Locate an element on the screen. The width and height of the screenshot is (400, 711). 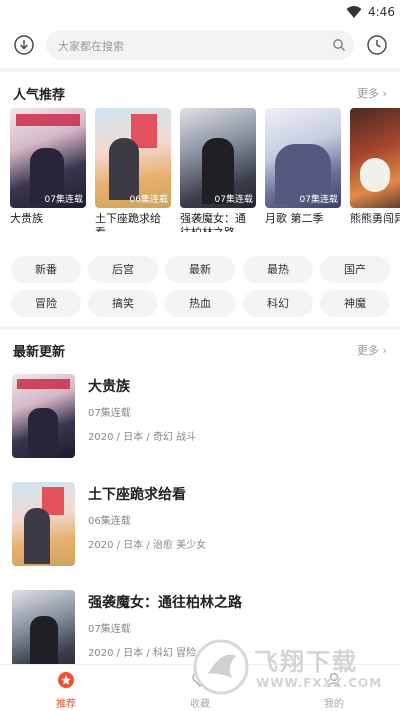
popular-item: 07集连载 大贵族 is located at coordinates (48, 170).